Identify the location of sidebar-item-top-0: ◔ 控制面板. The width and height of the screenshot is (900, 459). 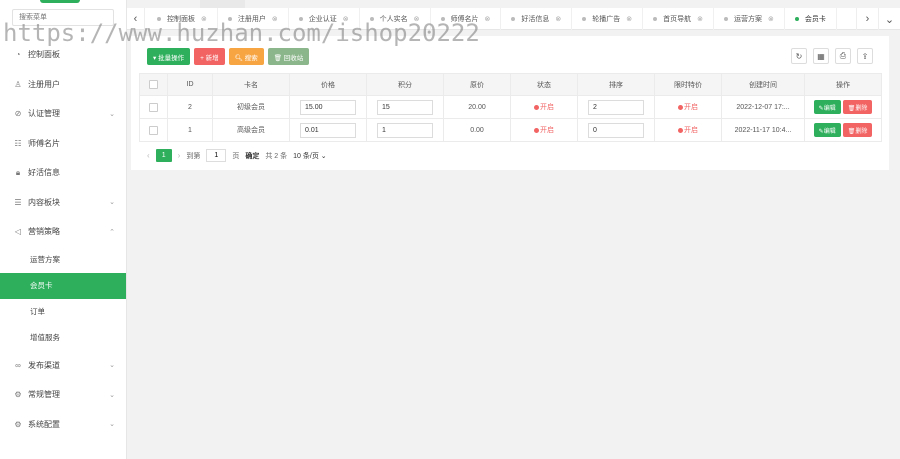
(63, 55).